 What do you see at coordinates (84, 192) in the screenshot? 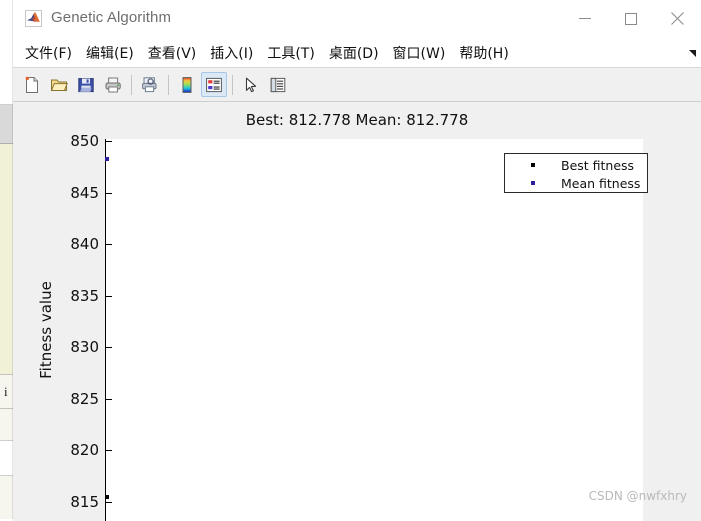
I see `y-tick-label: 845` at bounding box center [84, 192].